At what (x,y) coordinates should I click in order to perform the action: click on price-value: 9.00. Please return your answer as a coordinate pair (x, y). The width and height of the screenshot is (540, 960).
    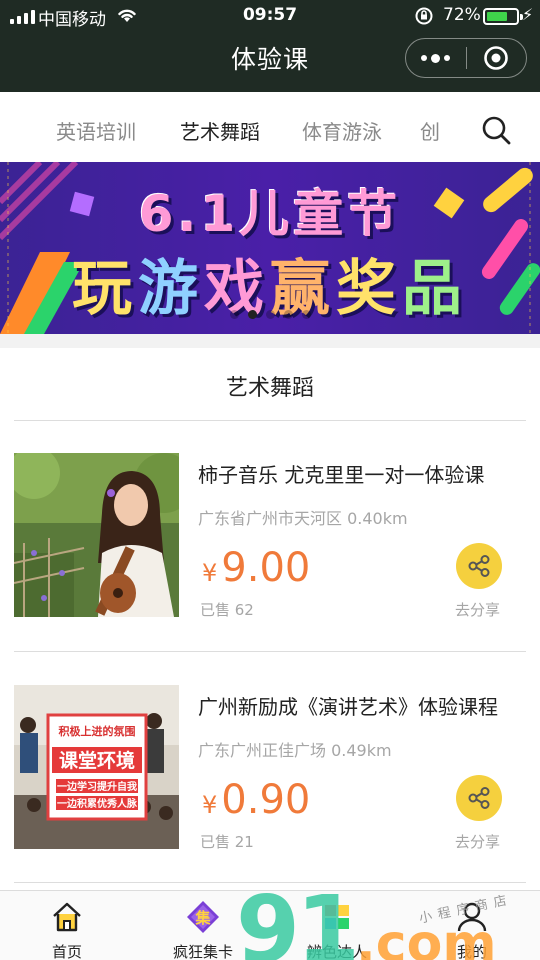
    Looking at the image, I should click on (266, 568).